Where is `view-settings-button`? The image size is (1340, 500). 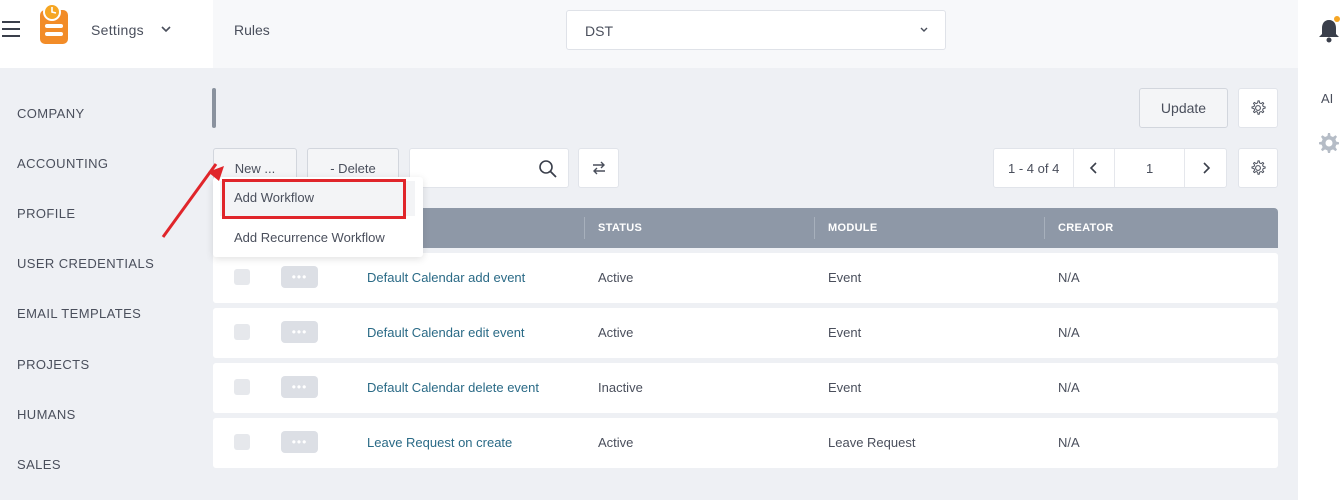 view-settings-button is located at coordinates (1258, 108).